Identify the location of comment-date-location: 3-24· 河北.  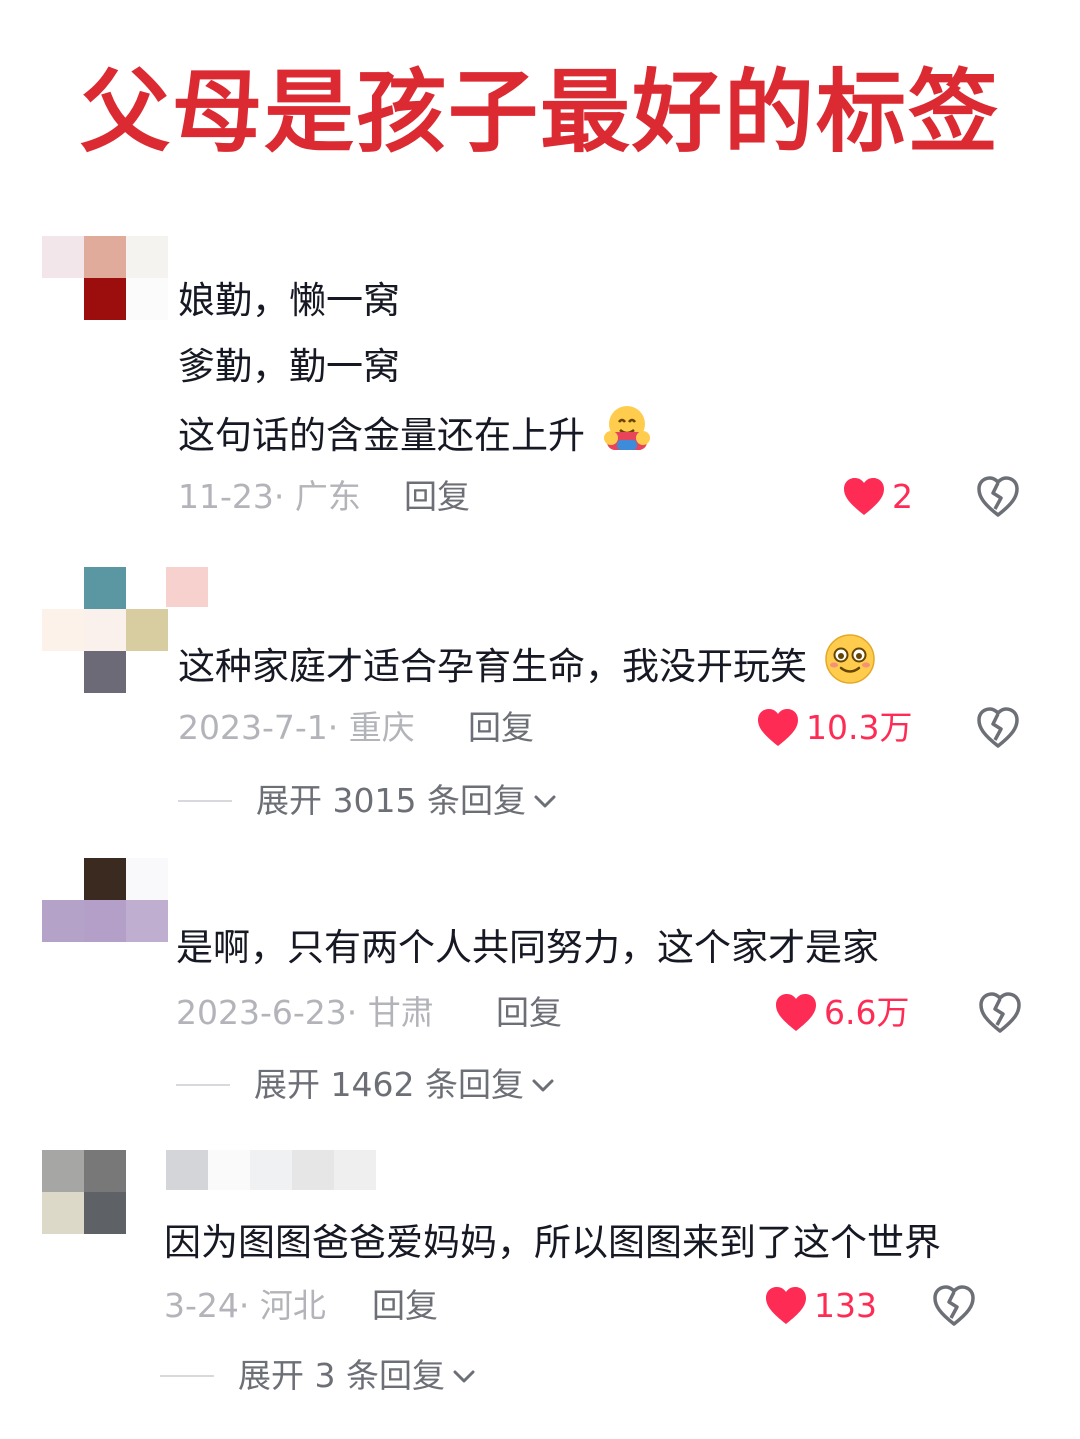
(245, 1305).